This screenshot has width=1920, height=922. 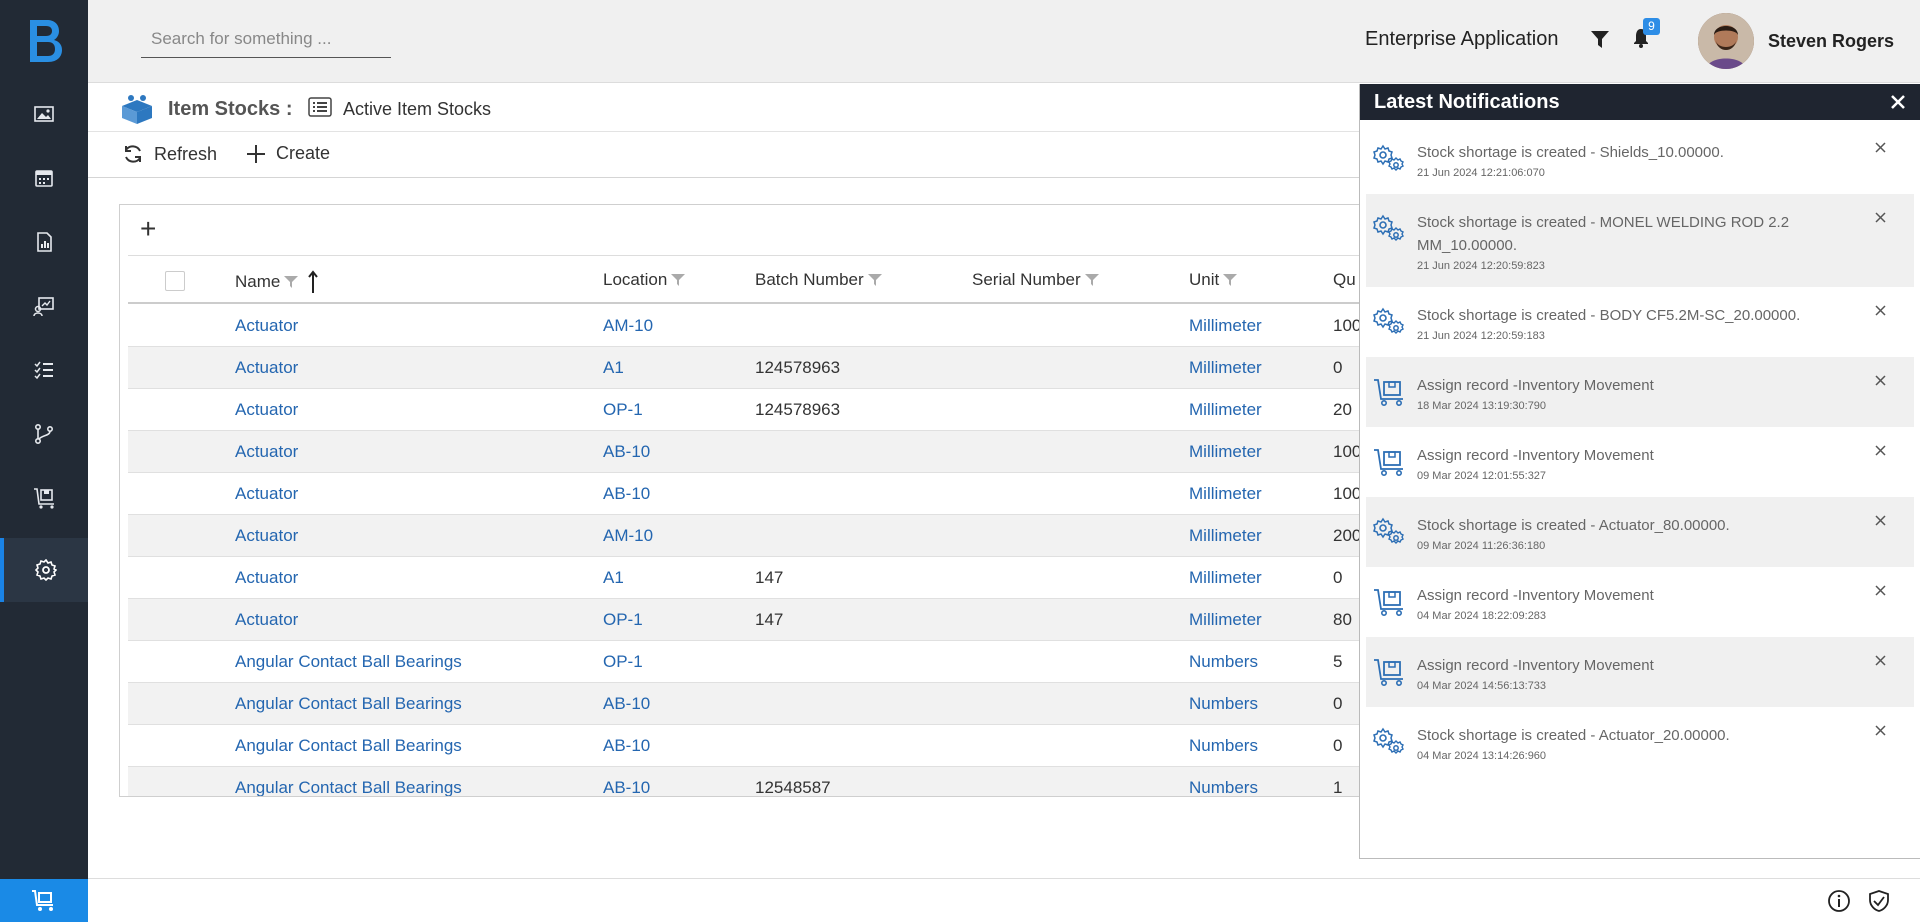 What do you see at coordinates (818, 280) in the screenshot?
I see `col-header-batch-number: Batch Number` at bounding box center [818, 280].